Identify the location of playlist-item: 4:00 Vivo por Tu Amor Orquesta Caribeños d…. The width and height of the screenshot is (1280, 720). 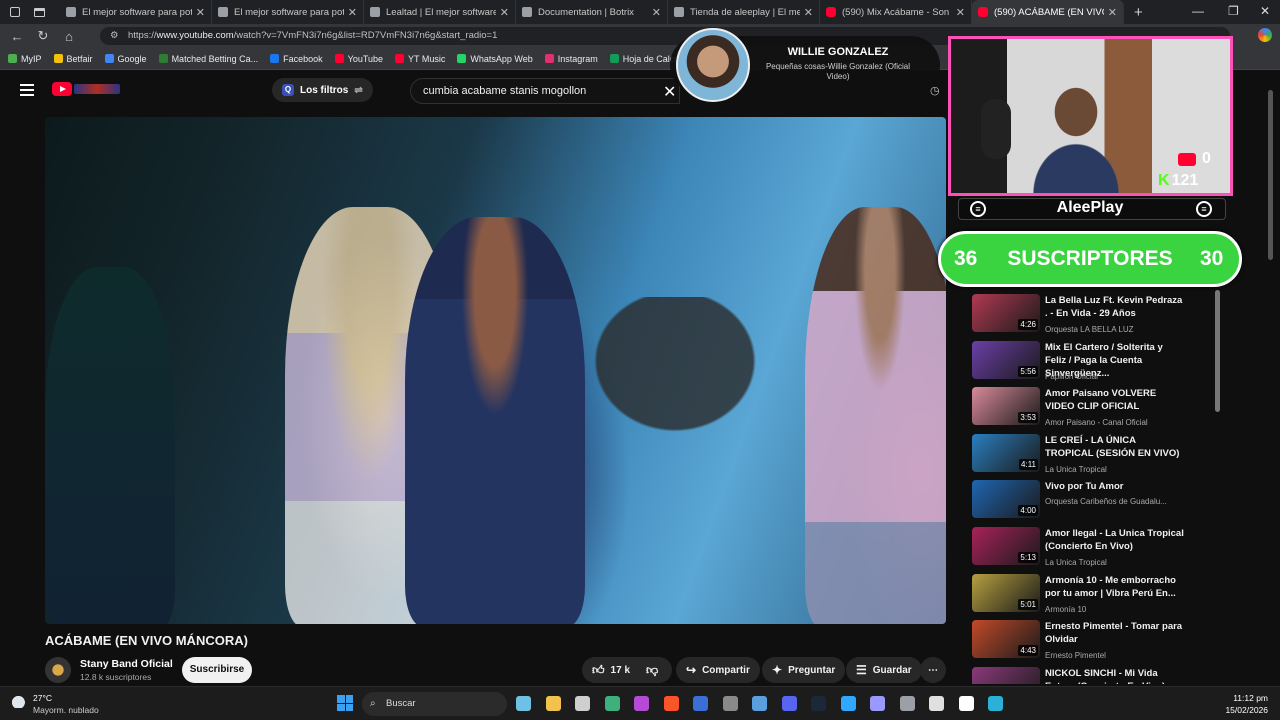
(1092, 502).